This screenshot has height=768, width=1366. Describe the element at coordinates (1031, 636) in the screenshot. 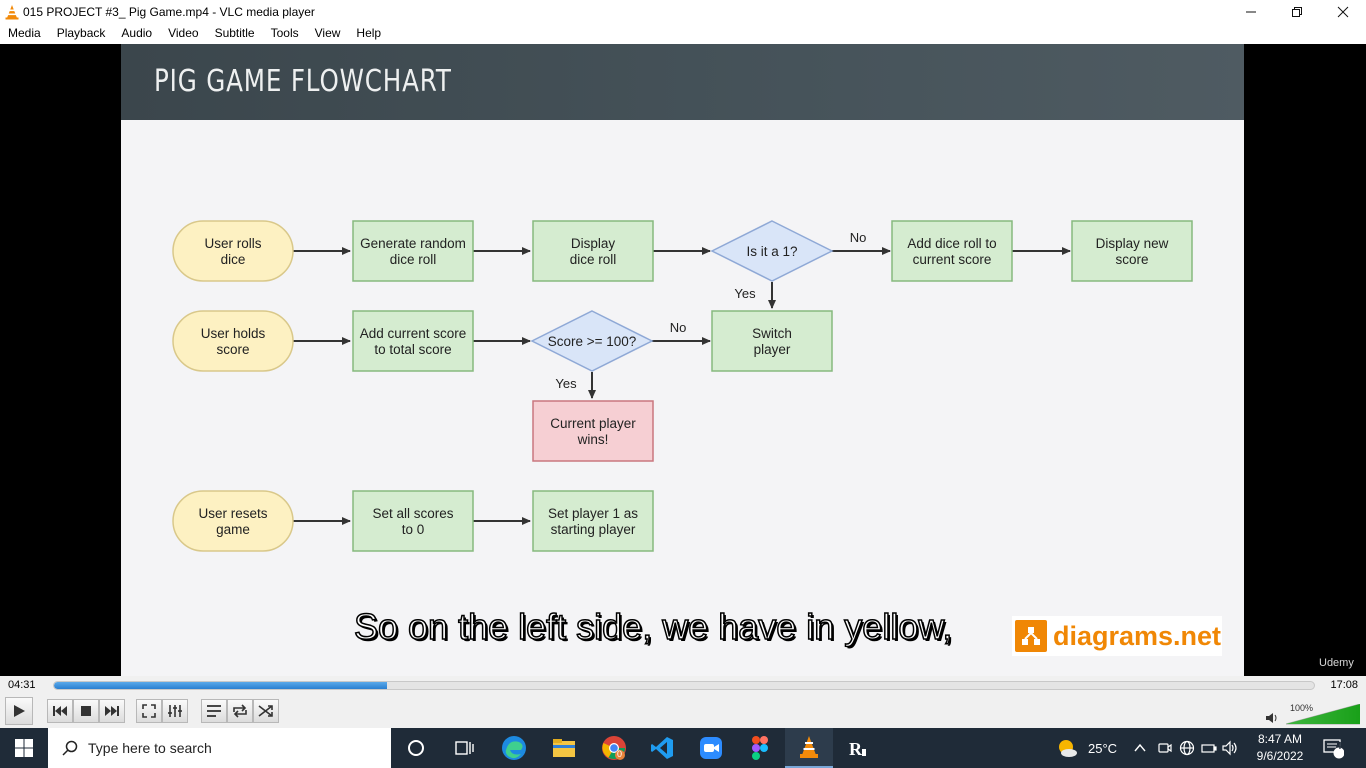

I see `diagrams-net-logo-icon` at that location.